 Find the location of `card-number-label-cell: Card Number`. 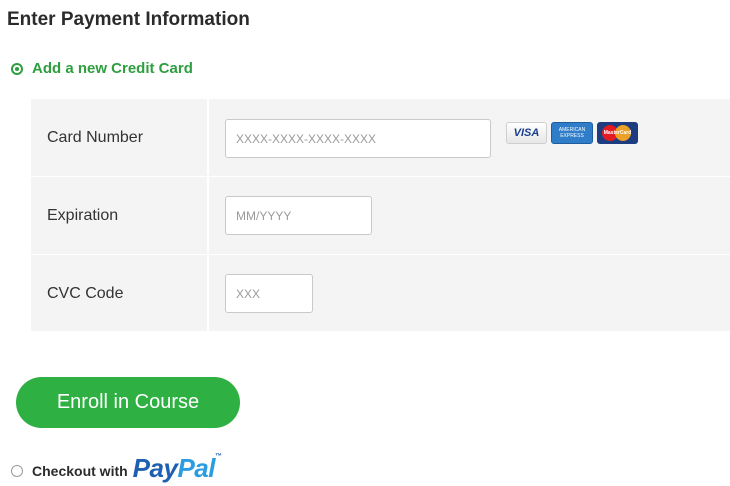

card-number-label-cell: Card Number is located at coordinates (120, 137).